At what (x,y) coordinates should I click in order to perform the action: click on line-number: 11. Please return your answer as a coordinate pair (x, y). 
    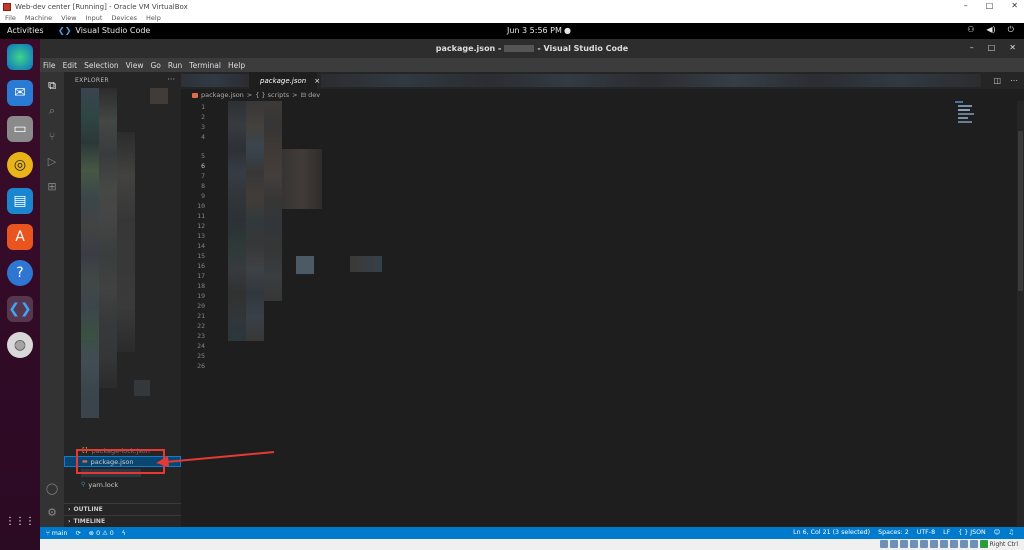
    Looking at the image, I should click on (201, 216).